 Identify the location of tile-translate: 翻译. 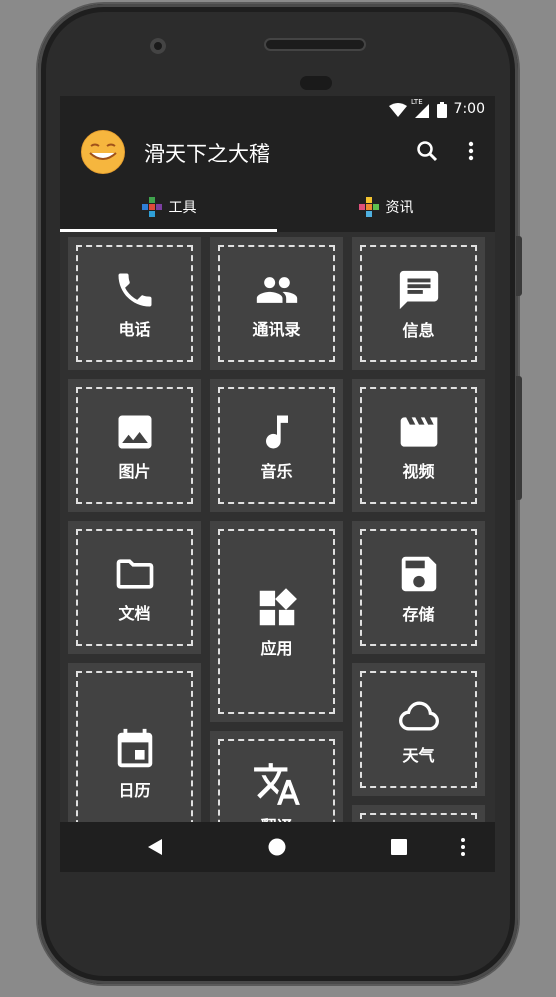
(276, 776).